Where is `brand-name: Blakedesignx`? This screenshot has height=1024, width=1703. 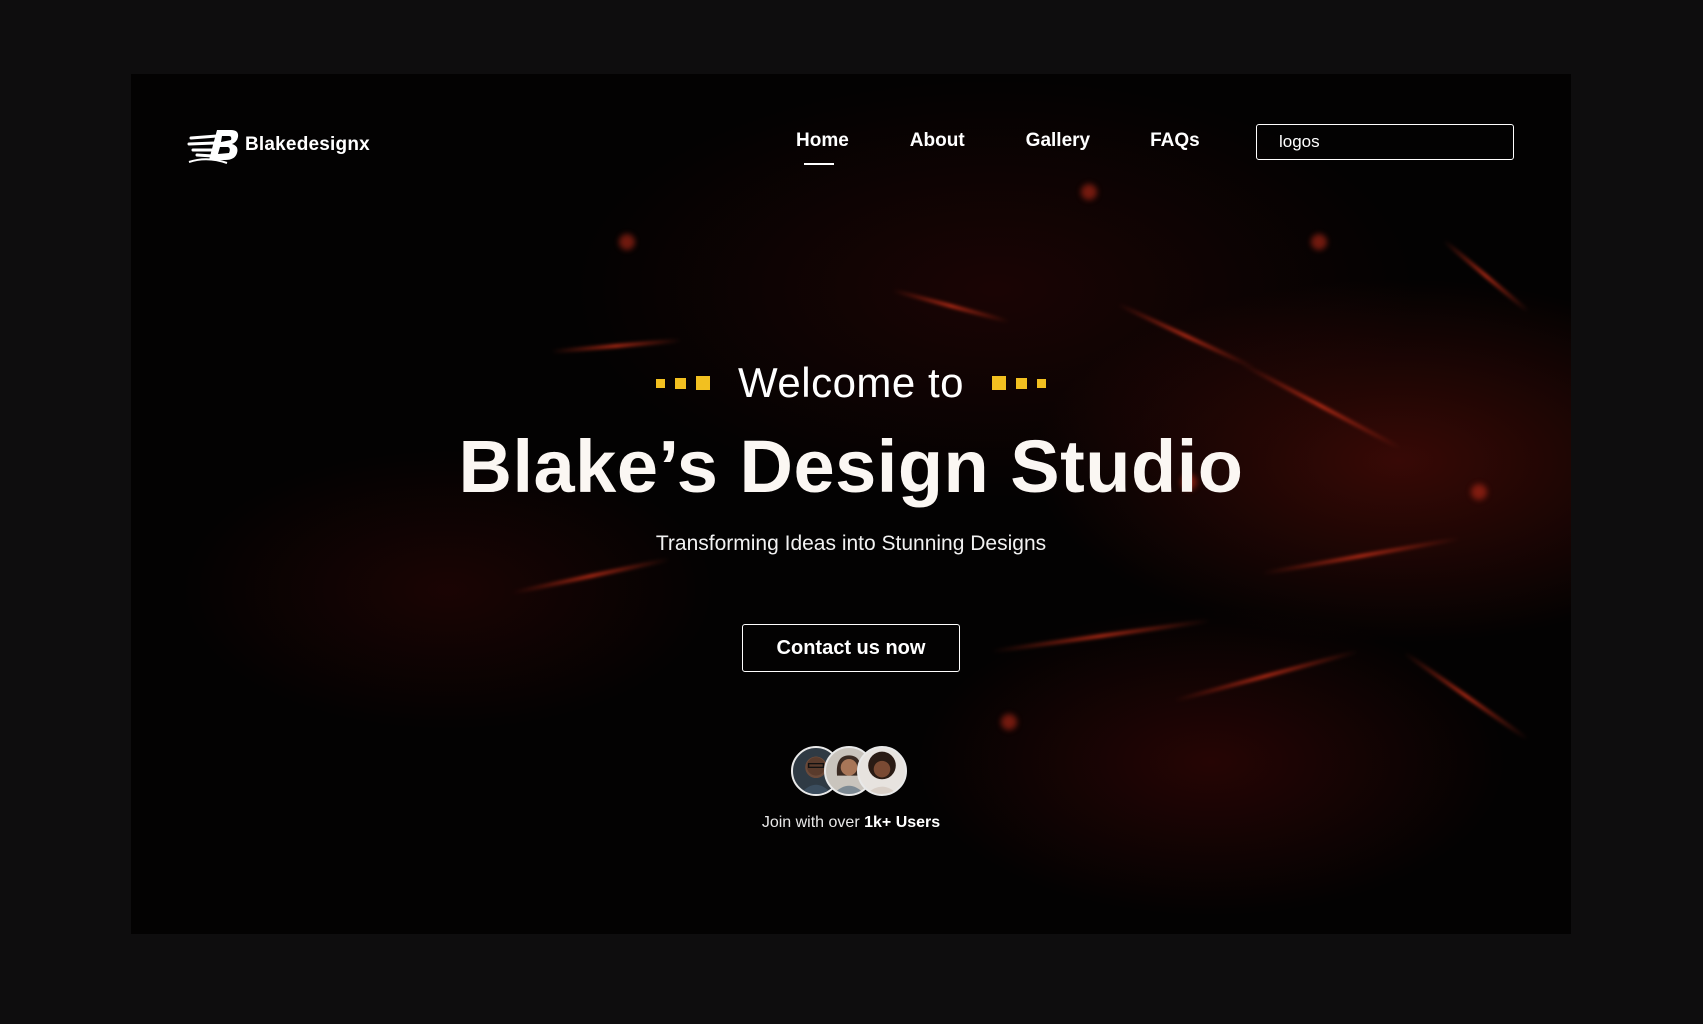
brand-name: Blakedesignx is located at coordinates (307, 144).